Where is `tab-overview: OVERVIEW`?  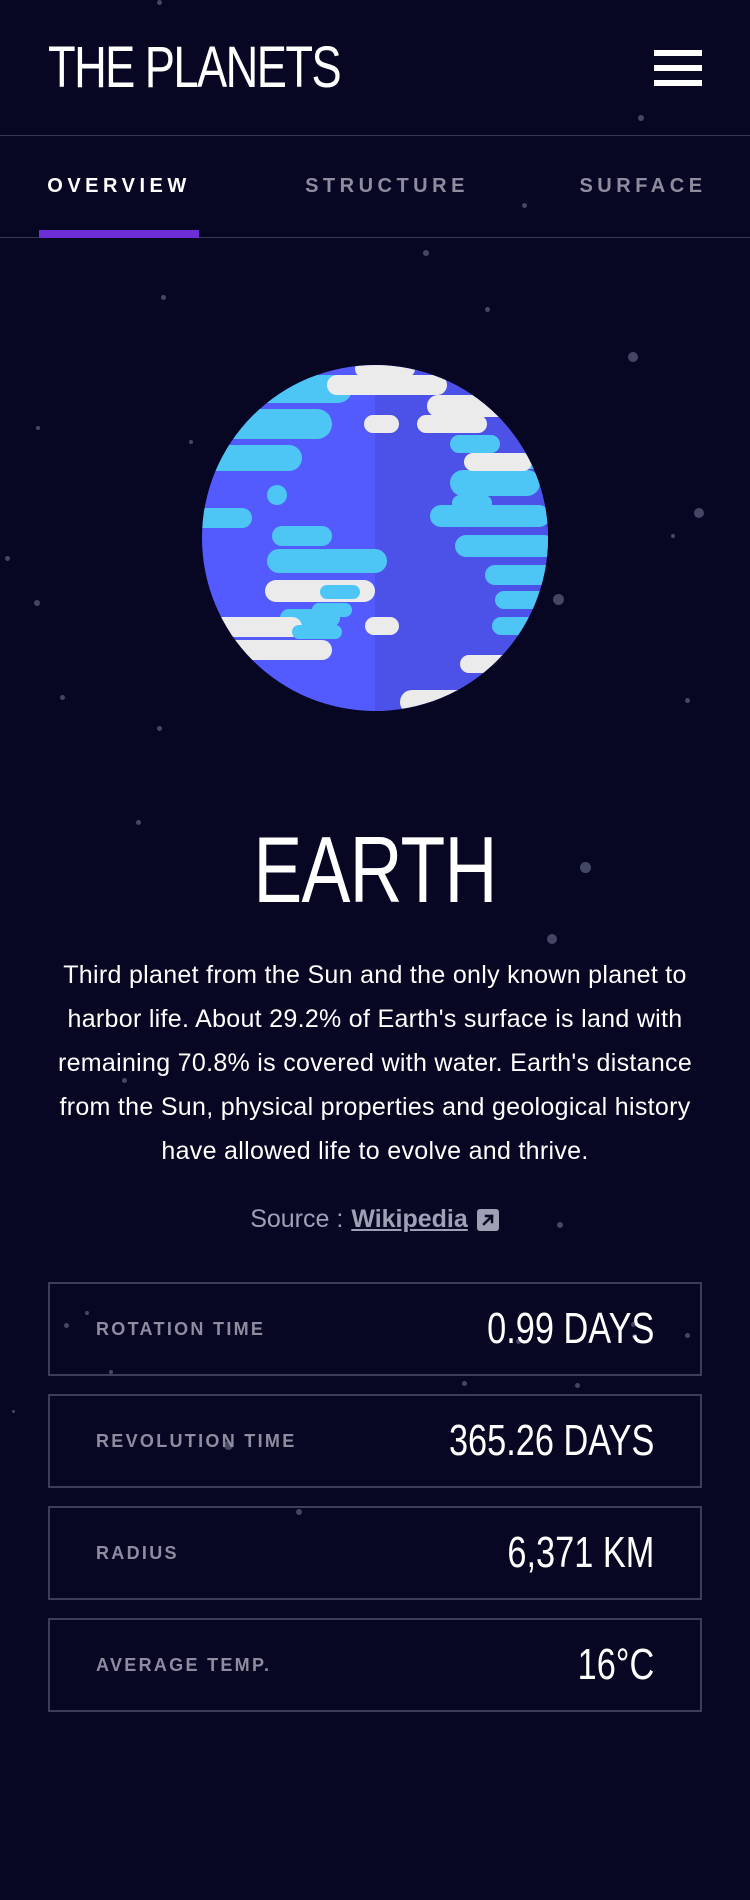
tab-overview: OVERVIEW is located at coordinates (119, 187).